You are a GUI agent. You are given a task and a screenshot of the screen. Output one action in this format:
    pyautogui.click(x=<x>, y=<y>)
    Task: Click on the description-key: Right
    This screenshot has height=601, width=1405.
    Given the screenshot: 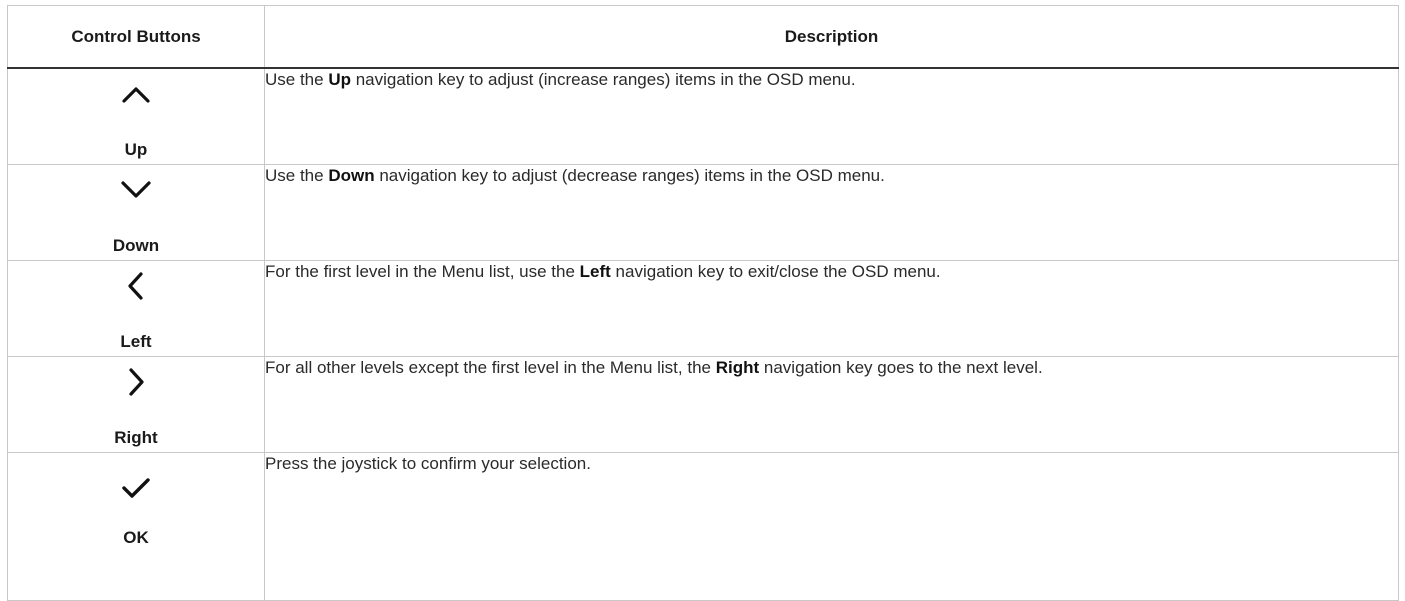 What is the action you would take?
    pyautogui.click(x=737, y=367)
    